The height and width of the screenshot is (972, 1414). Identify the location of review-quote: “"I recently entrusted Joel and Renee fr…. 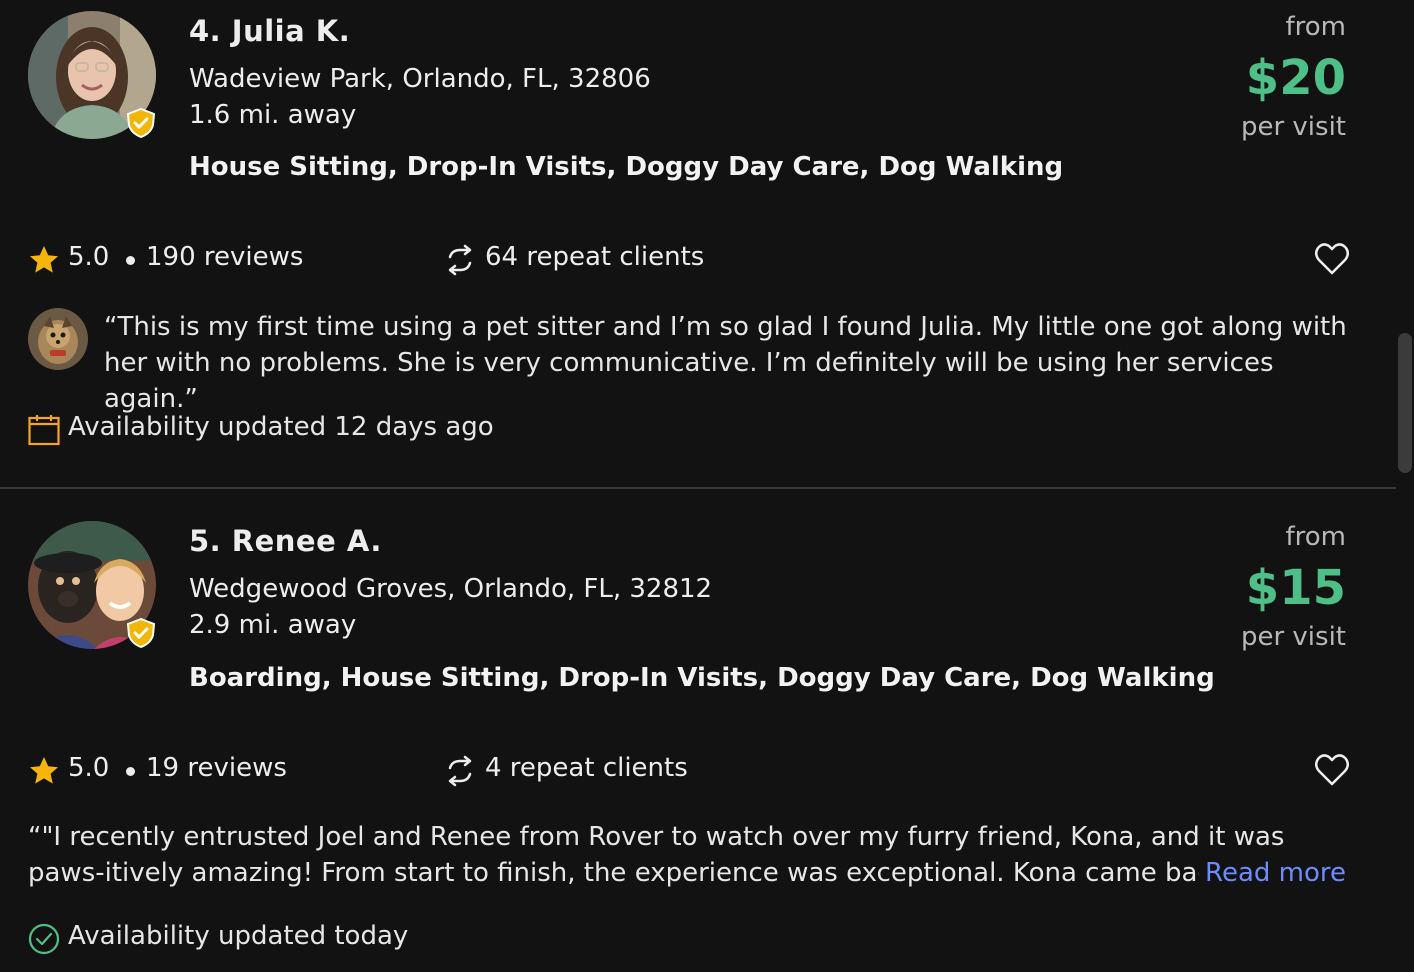
(698, 855).